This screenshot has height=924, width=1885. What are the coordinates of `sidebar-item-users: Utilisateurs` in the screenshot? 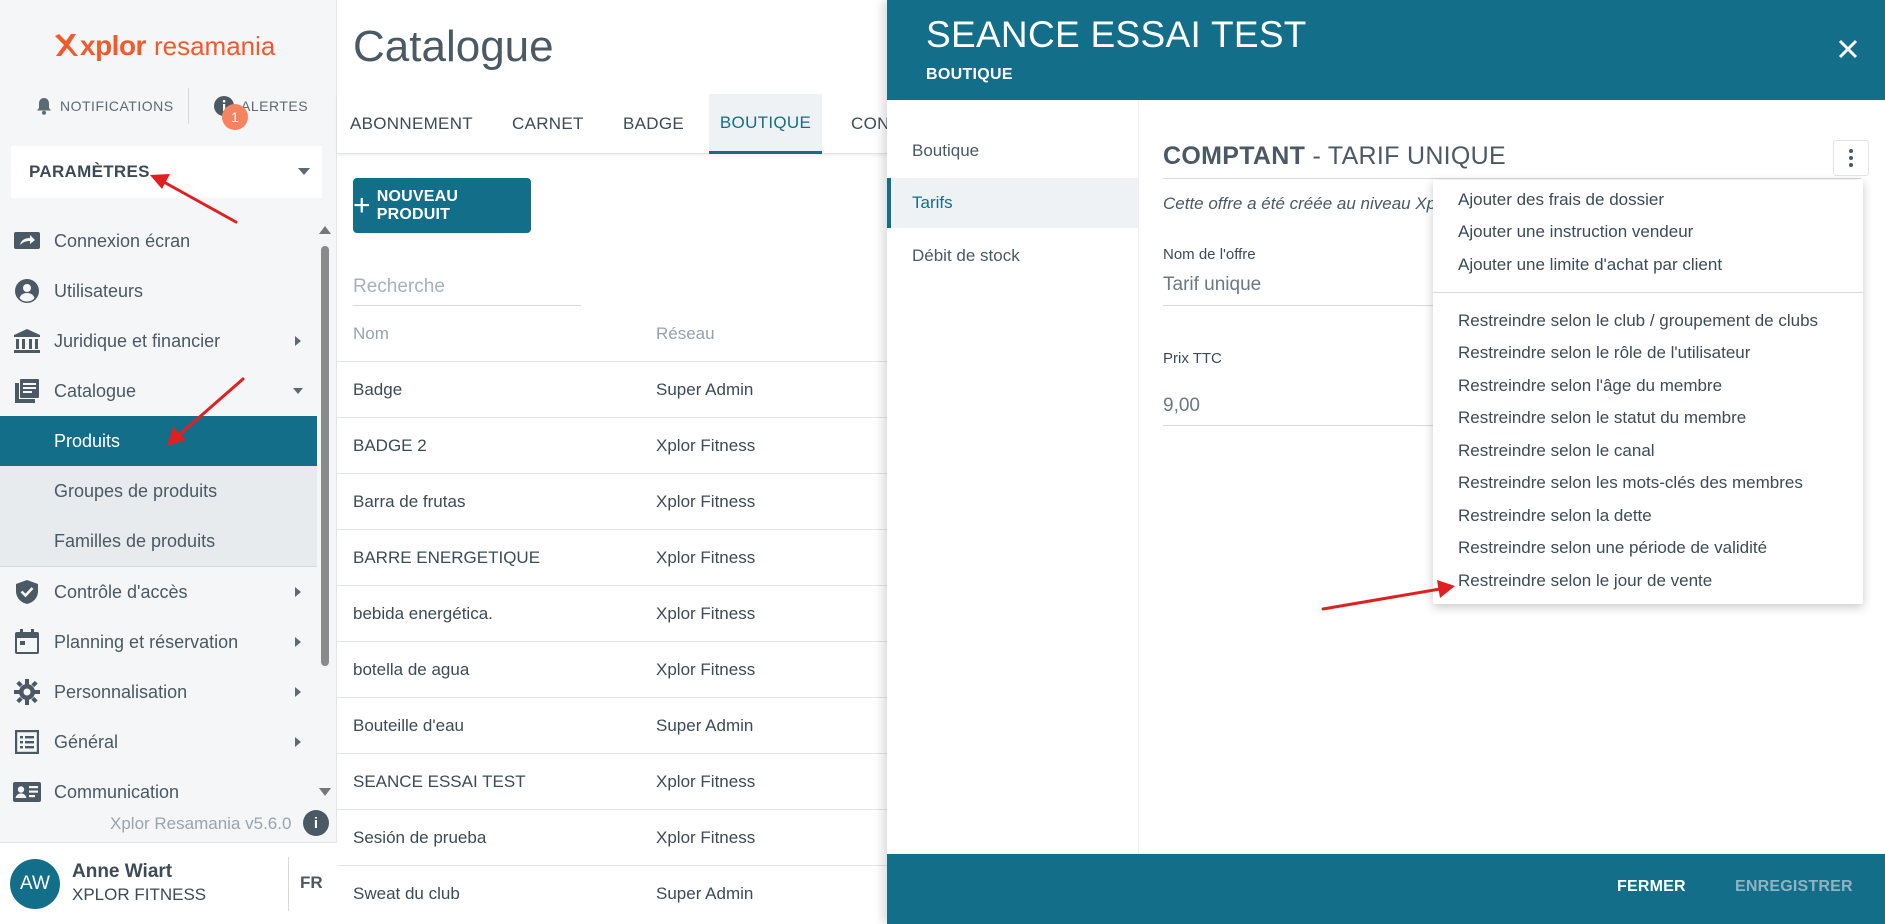 It's located at (158, 291).